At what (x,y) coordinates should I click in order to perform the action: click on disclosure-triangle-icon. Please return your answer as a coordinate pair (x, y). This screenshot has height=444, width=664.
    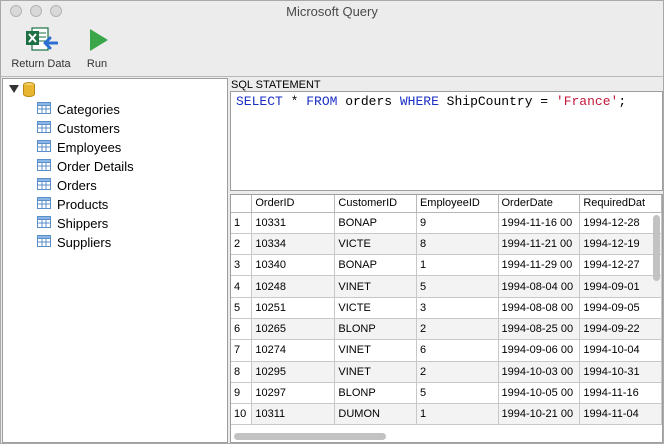
    Looking at the image, I should click on (14, 89).